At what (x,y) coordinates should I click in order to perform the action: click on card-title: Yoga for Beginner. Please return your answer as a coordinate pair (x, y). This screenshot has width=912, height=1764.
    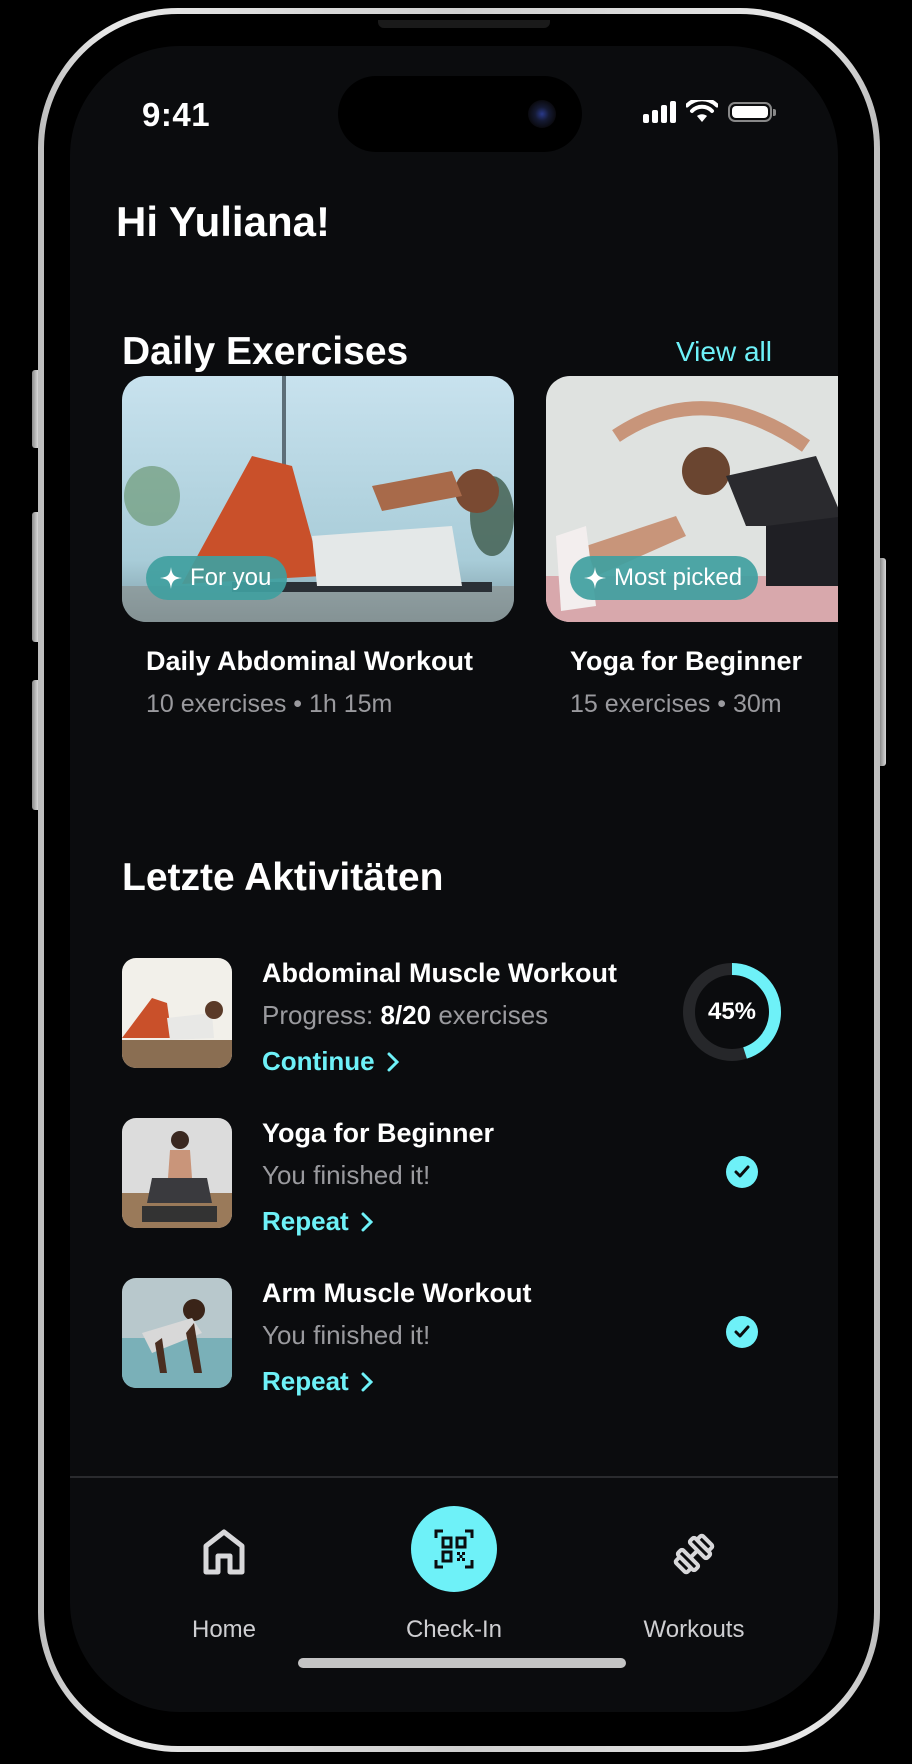
    Looking at the image, I should click on (686, 661).